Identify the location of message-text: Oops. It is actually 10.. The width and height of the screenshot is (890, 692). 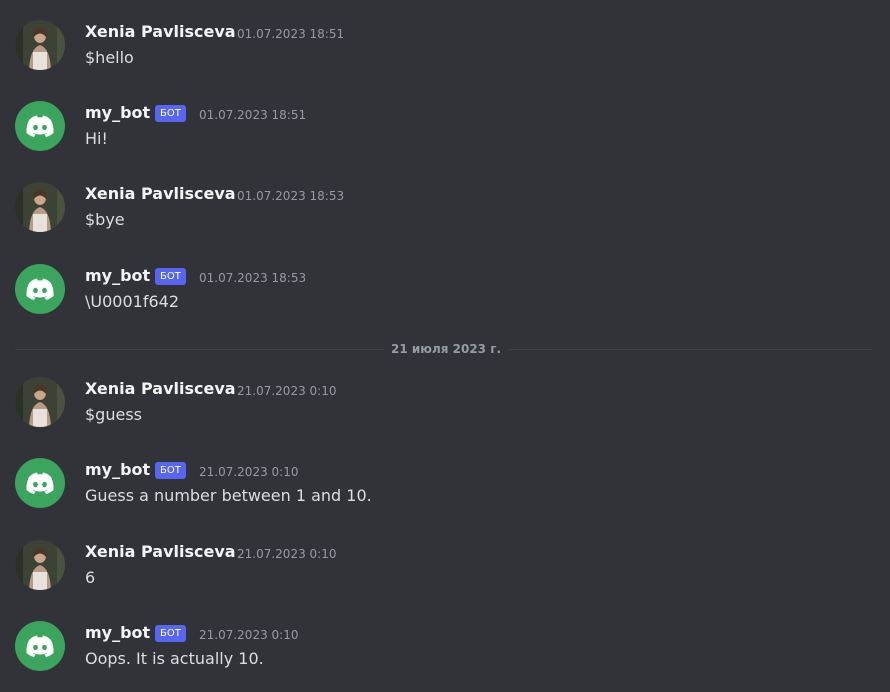
(174, 658).